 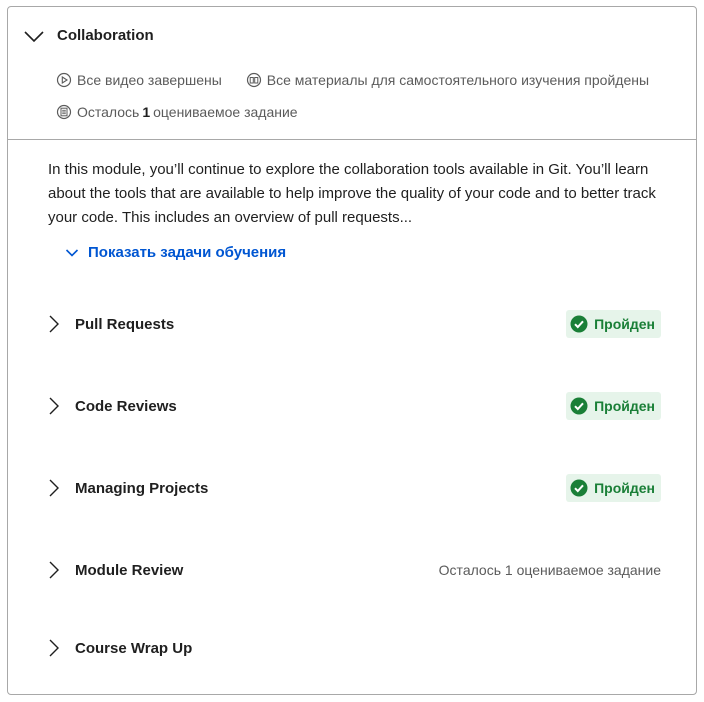 What do you see at coordinates (134, 648) in the screenshot?
I see `lesson-name: Course Wrap Up` at bounding box center [134, 648].